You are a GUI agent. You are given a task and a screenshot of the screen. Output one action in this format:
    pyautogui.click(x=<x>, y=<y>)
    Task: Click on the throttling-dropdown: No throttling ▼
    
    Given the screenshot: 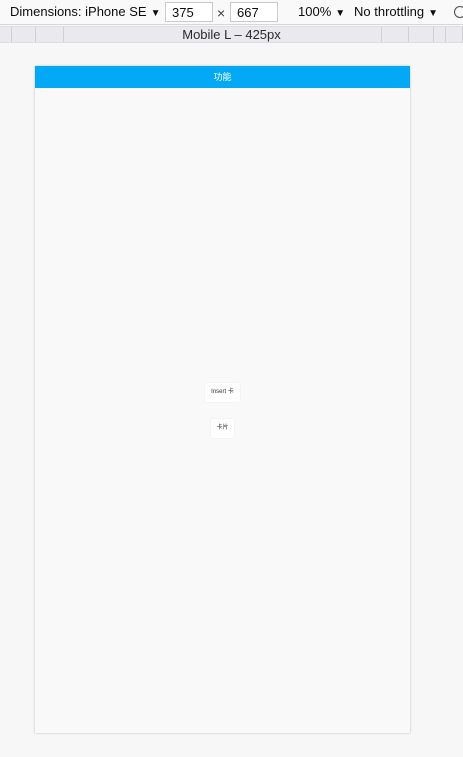 What is the action you would take?
    pyautogui.click(x=396, y=11)
    